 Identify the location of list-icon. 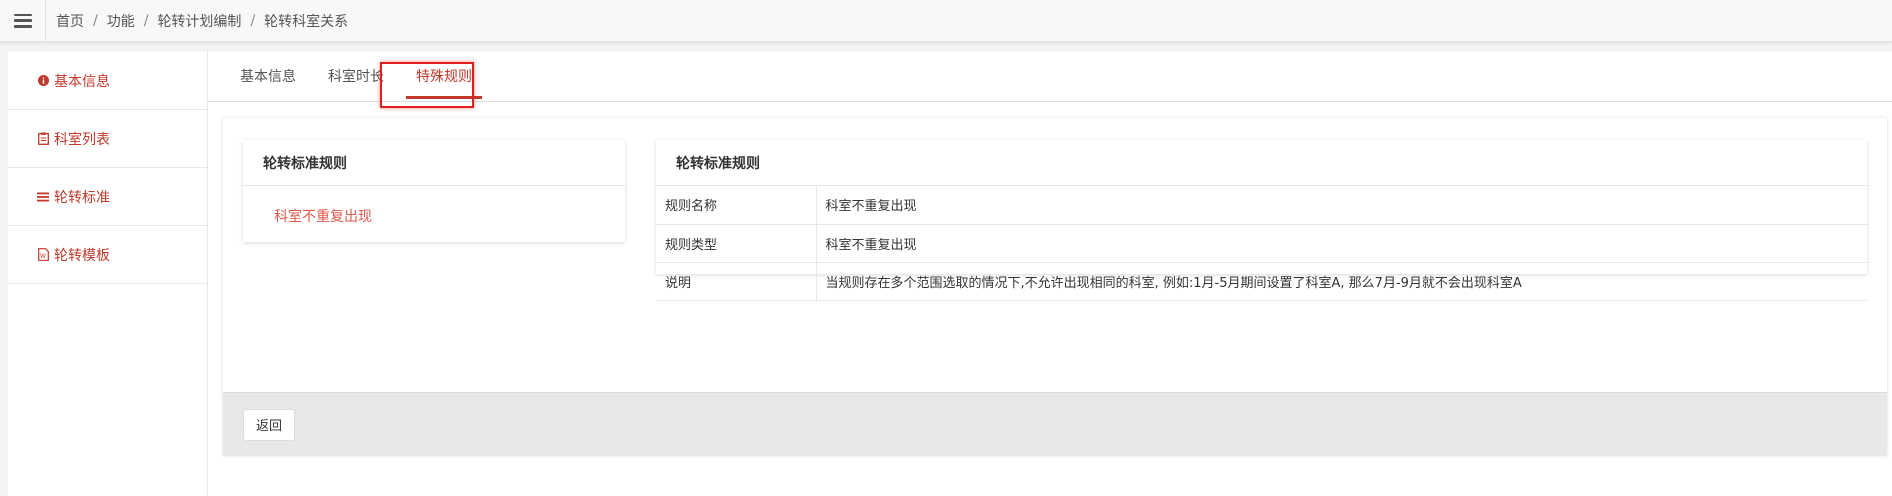
(43, 197).